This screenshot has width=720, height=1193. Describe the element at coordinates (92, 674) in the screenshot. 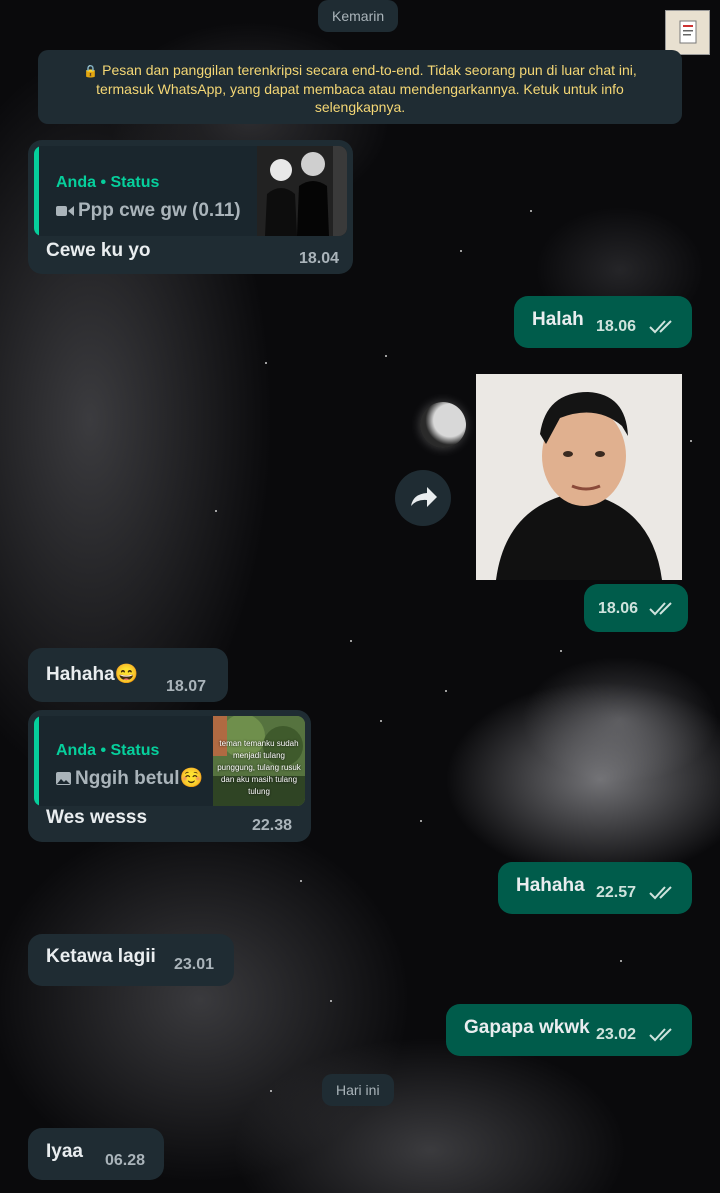

I see `message-text: Hahaha😄` at that location.